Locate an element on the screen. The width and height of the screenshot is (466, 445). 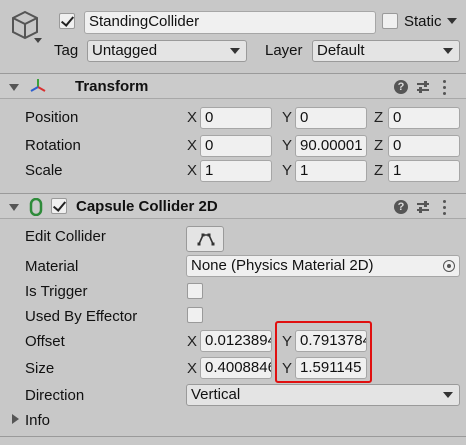
rotation-x-axis-label: X is located at coordinates (192, 145).